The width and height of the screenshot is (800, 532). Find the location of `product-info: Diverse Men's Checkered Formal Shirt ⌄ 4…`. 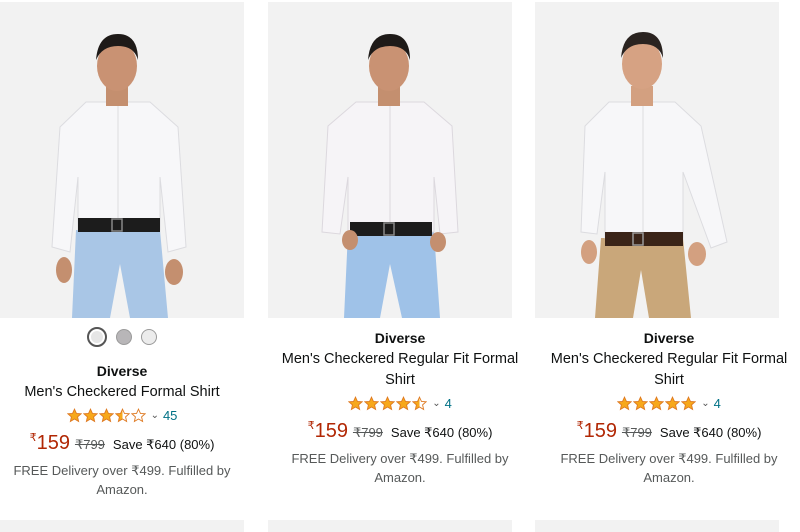

product-info: Diverse Men's Checkered Formal Shirt ⌄ 4… is located at coordinates (122, 430).